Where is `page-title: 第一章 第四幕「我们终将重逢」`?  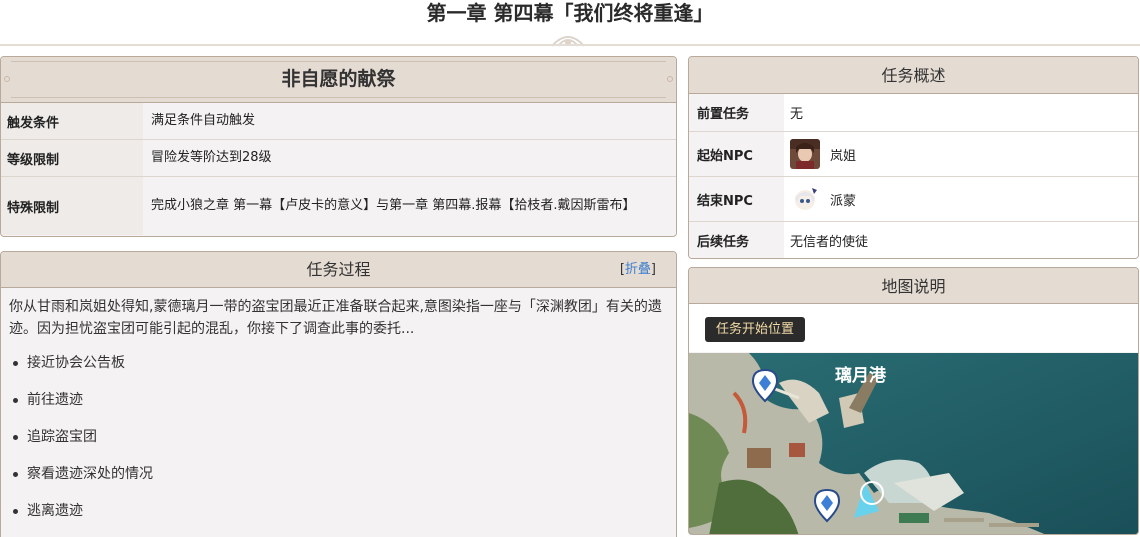
page-title: 第一章 第四幕「我们终将重逢」 is located at coordinates (570, 13).